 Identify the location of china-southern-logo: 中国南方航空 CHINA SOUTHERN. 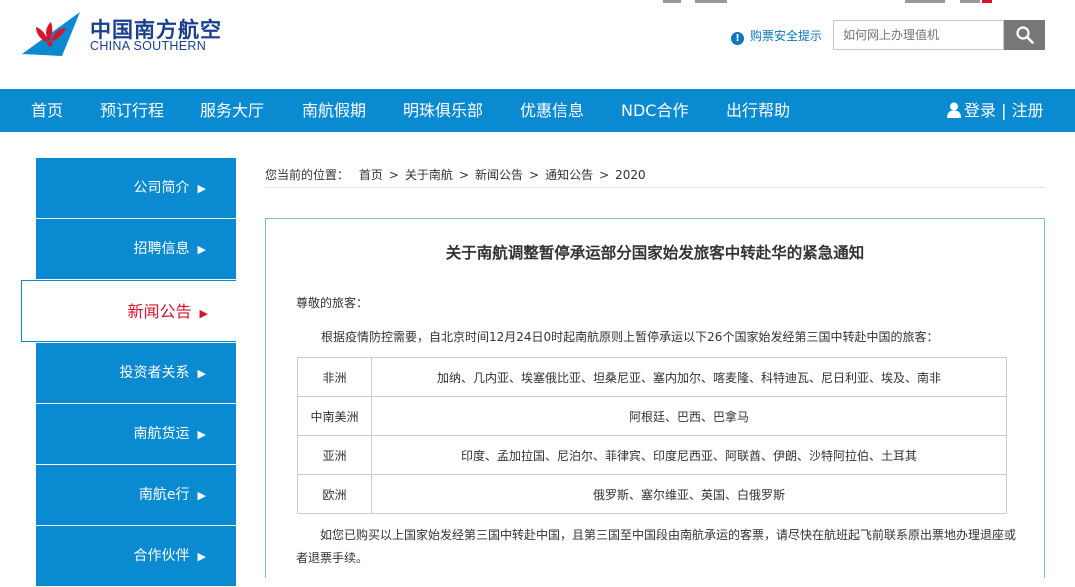
(122, 34).